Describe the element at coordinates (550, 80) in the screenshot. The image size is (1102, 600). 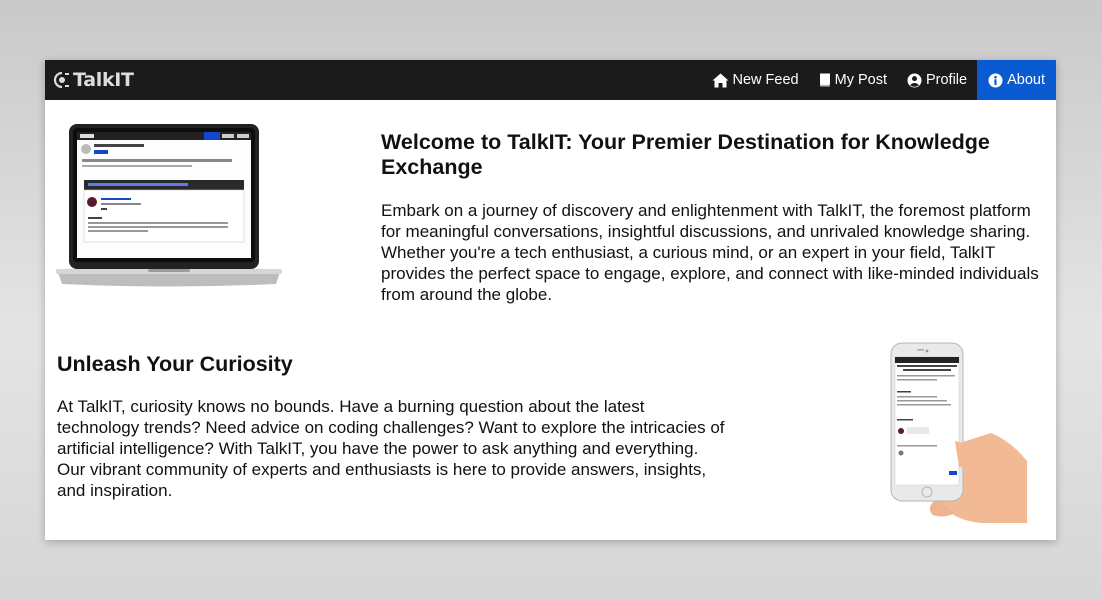
I see `navbar: TalkIT New Feed My Post Profile About` at that location.